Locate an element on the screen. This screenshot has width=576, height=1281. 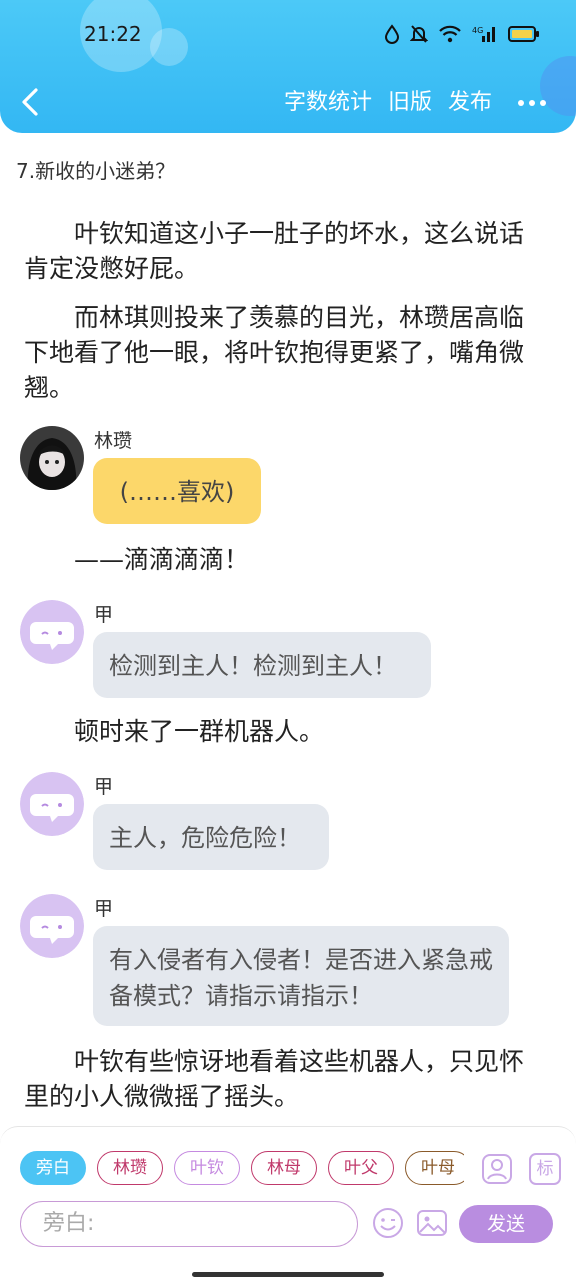
chat-bubble: 检测到主人！检测到主人！ is located at coordinates (262, 665).